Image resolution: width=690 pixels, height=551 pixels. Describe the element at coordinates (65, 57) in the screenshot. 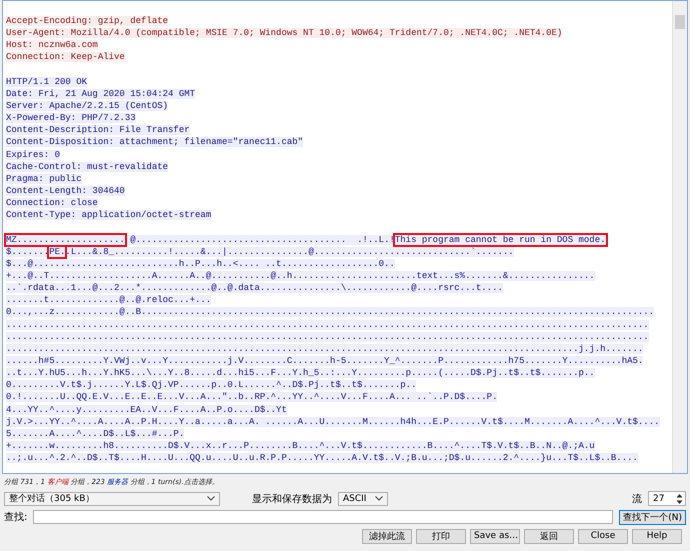

I see `stream-text: Connection: Keep-Alive` at that location.